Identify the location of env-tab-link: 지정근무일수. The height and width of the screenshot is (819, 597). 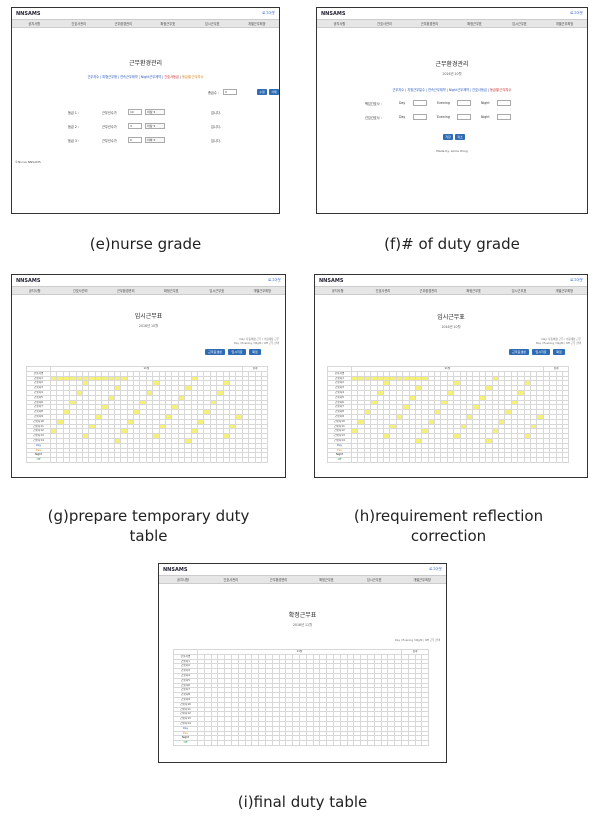
(416, 90).